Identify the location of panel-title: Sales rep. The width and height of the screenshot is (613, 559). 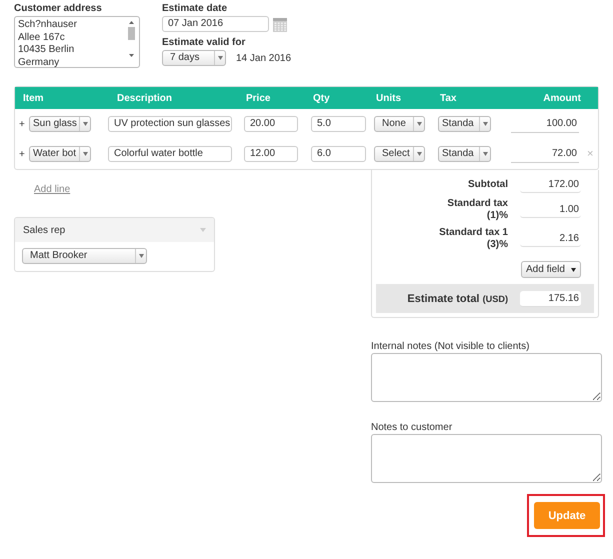
(44, 230).